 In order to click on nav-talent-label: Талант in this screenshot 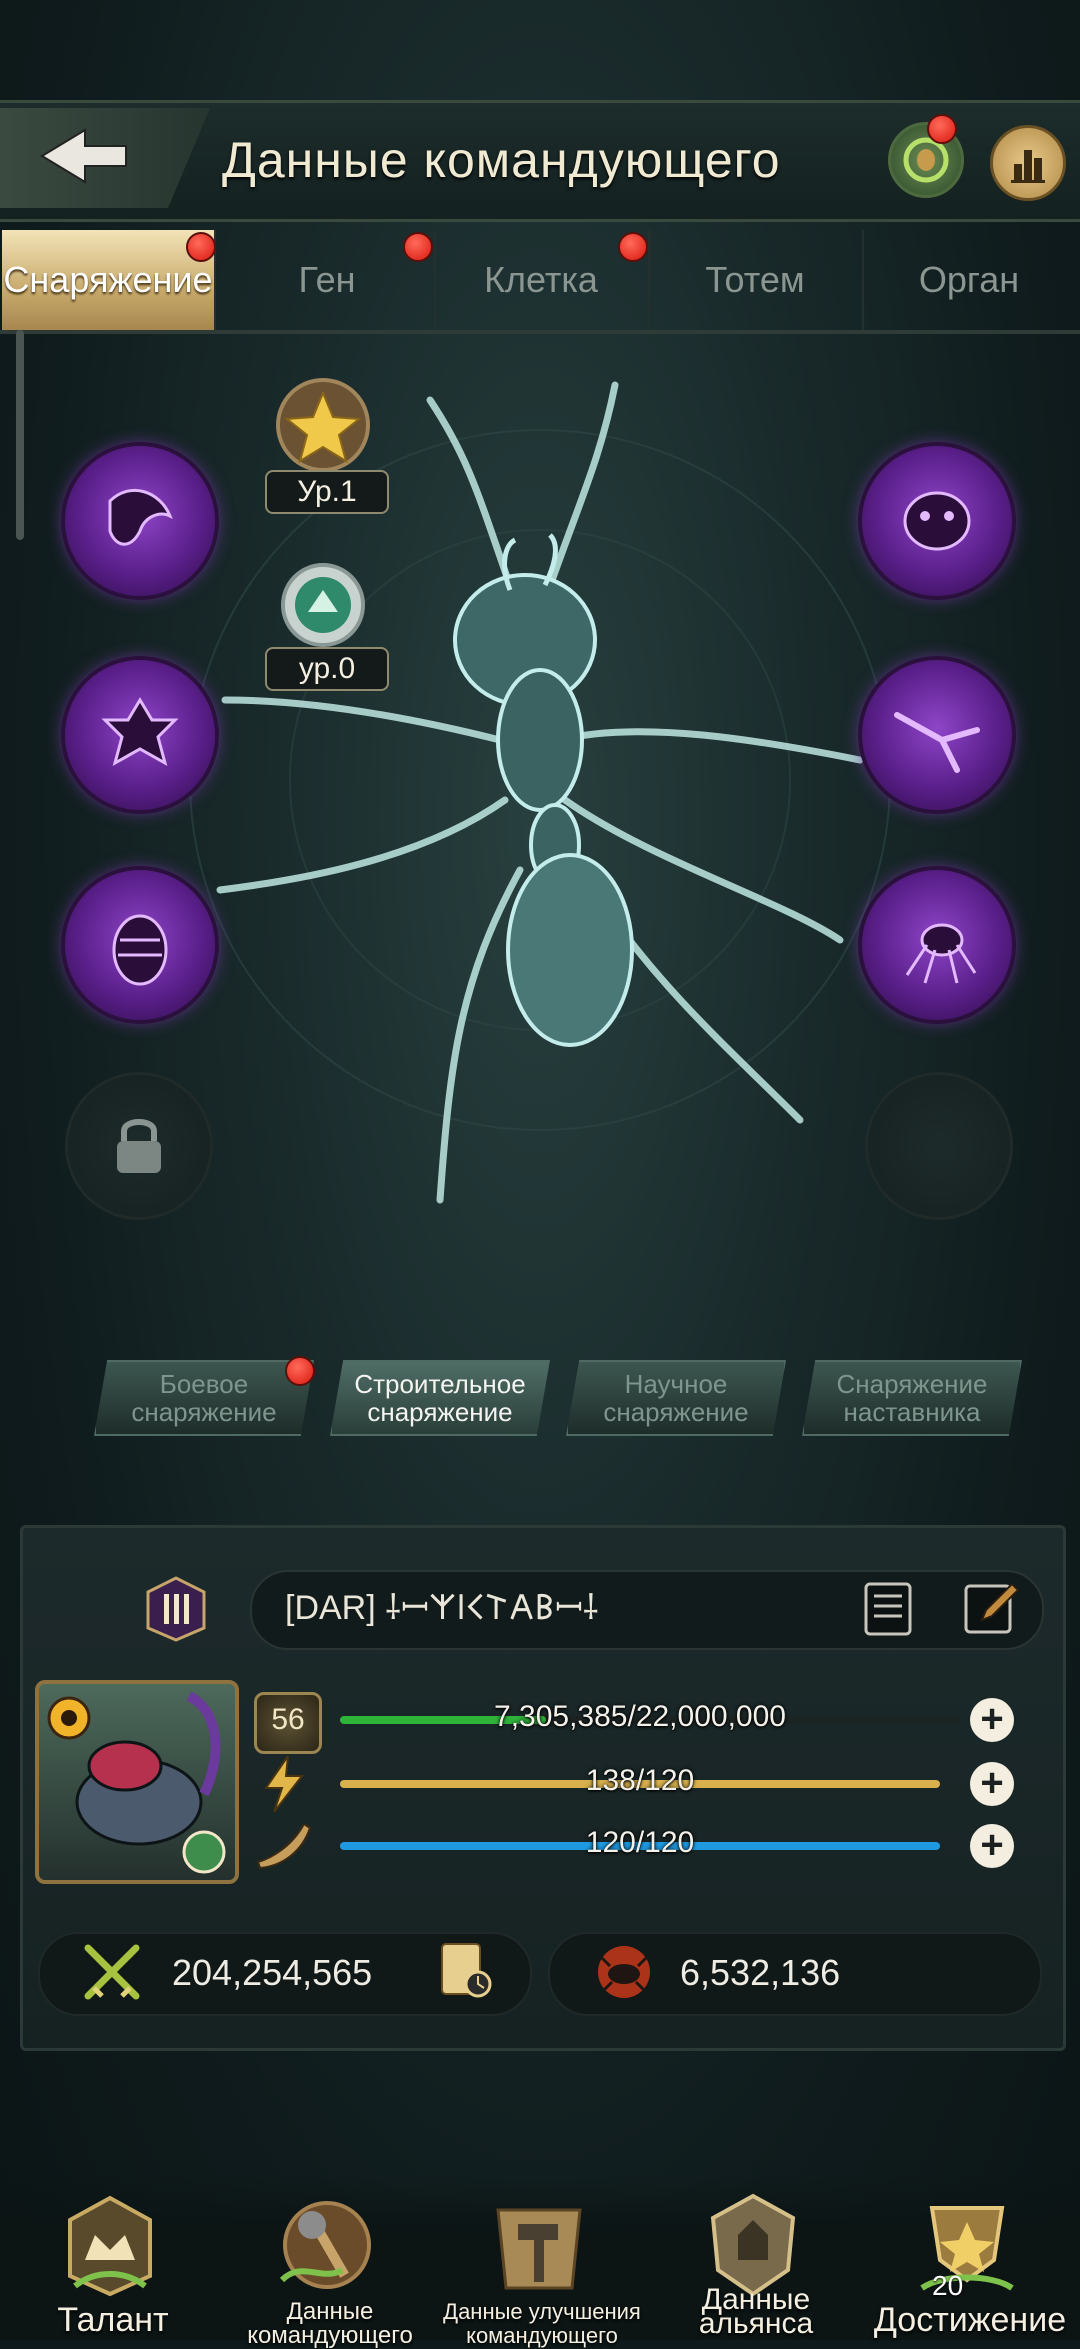, I will do `click(113, 2320)`.